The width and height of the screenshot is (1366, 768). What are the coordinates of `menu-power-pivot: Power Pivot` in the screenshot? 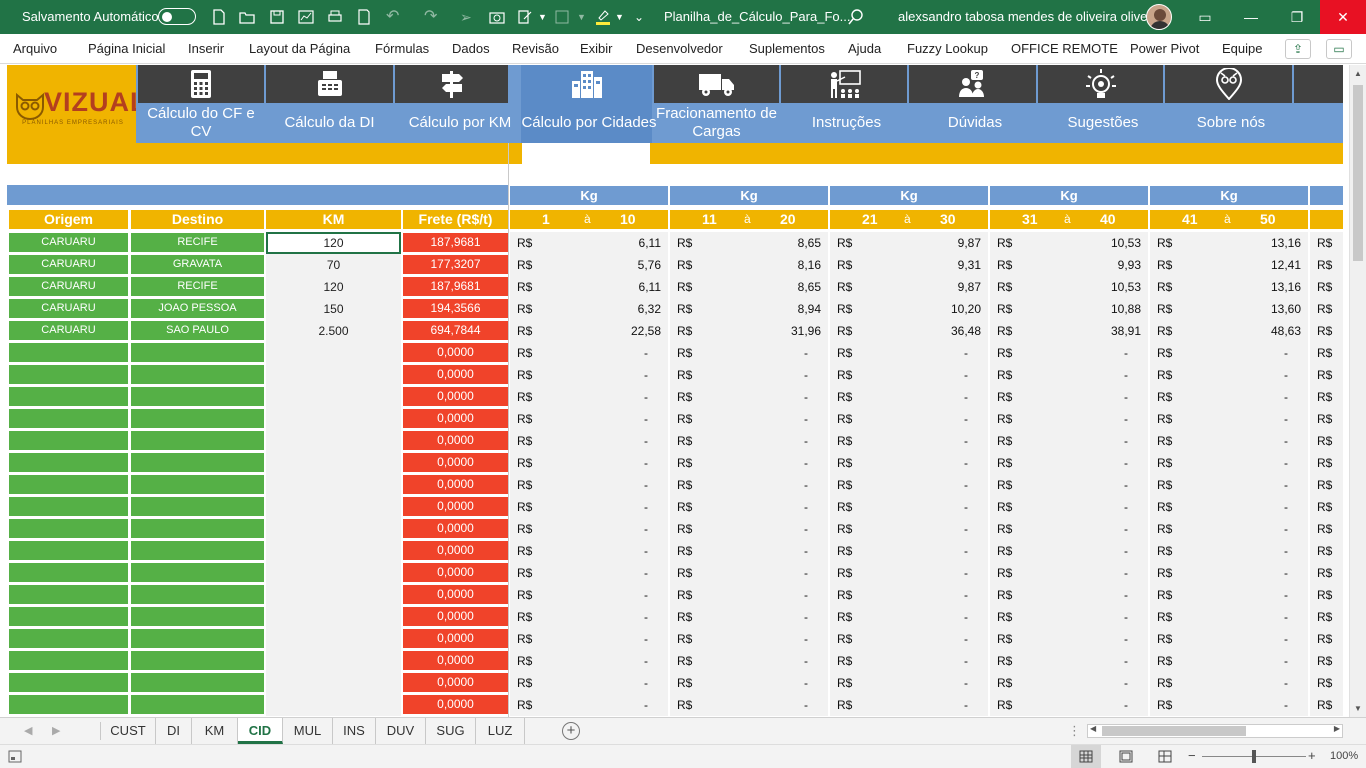 It's located at (1164, 49).